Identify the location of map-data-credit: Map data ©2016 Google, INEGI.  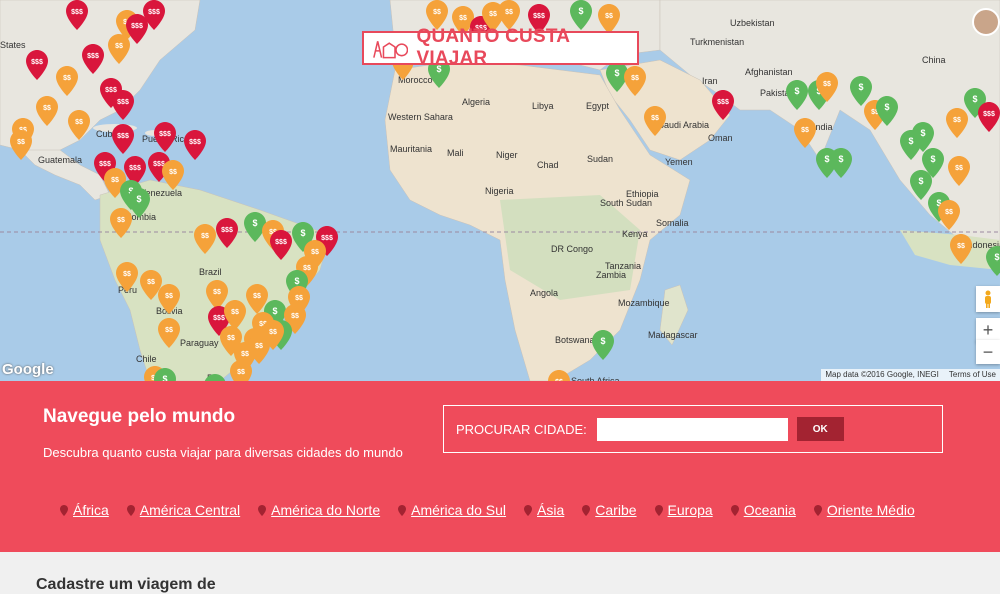
(882, 374).